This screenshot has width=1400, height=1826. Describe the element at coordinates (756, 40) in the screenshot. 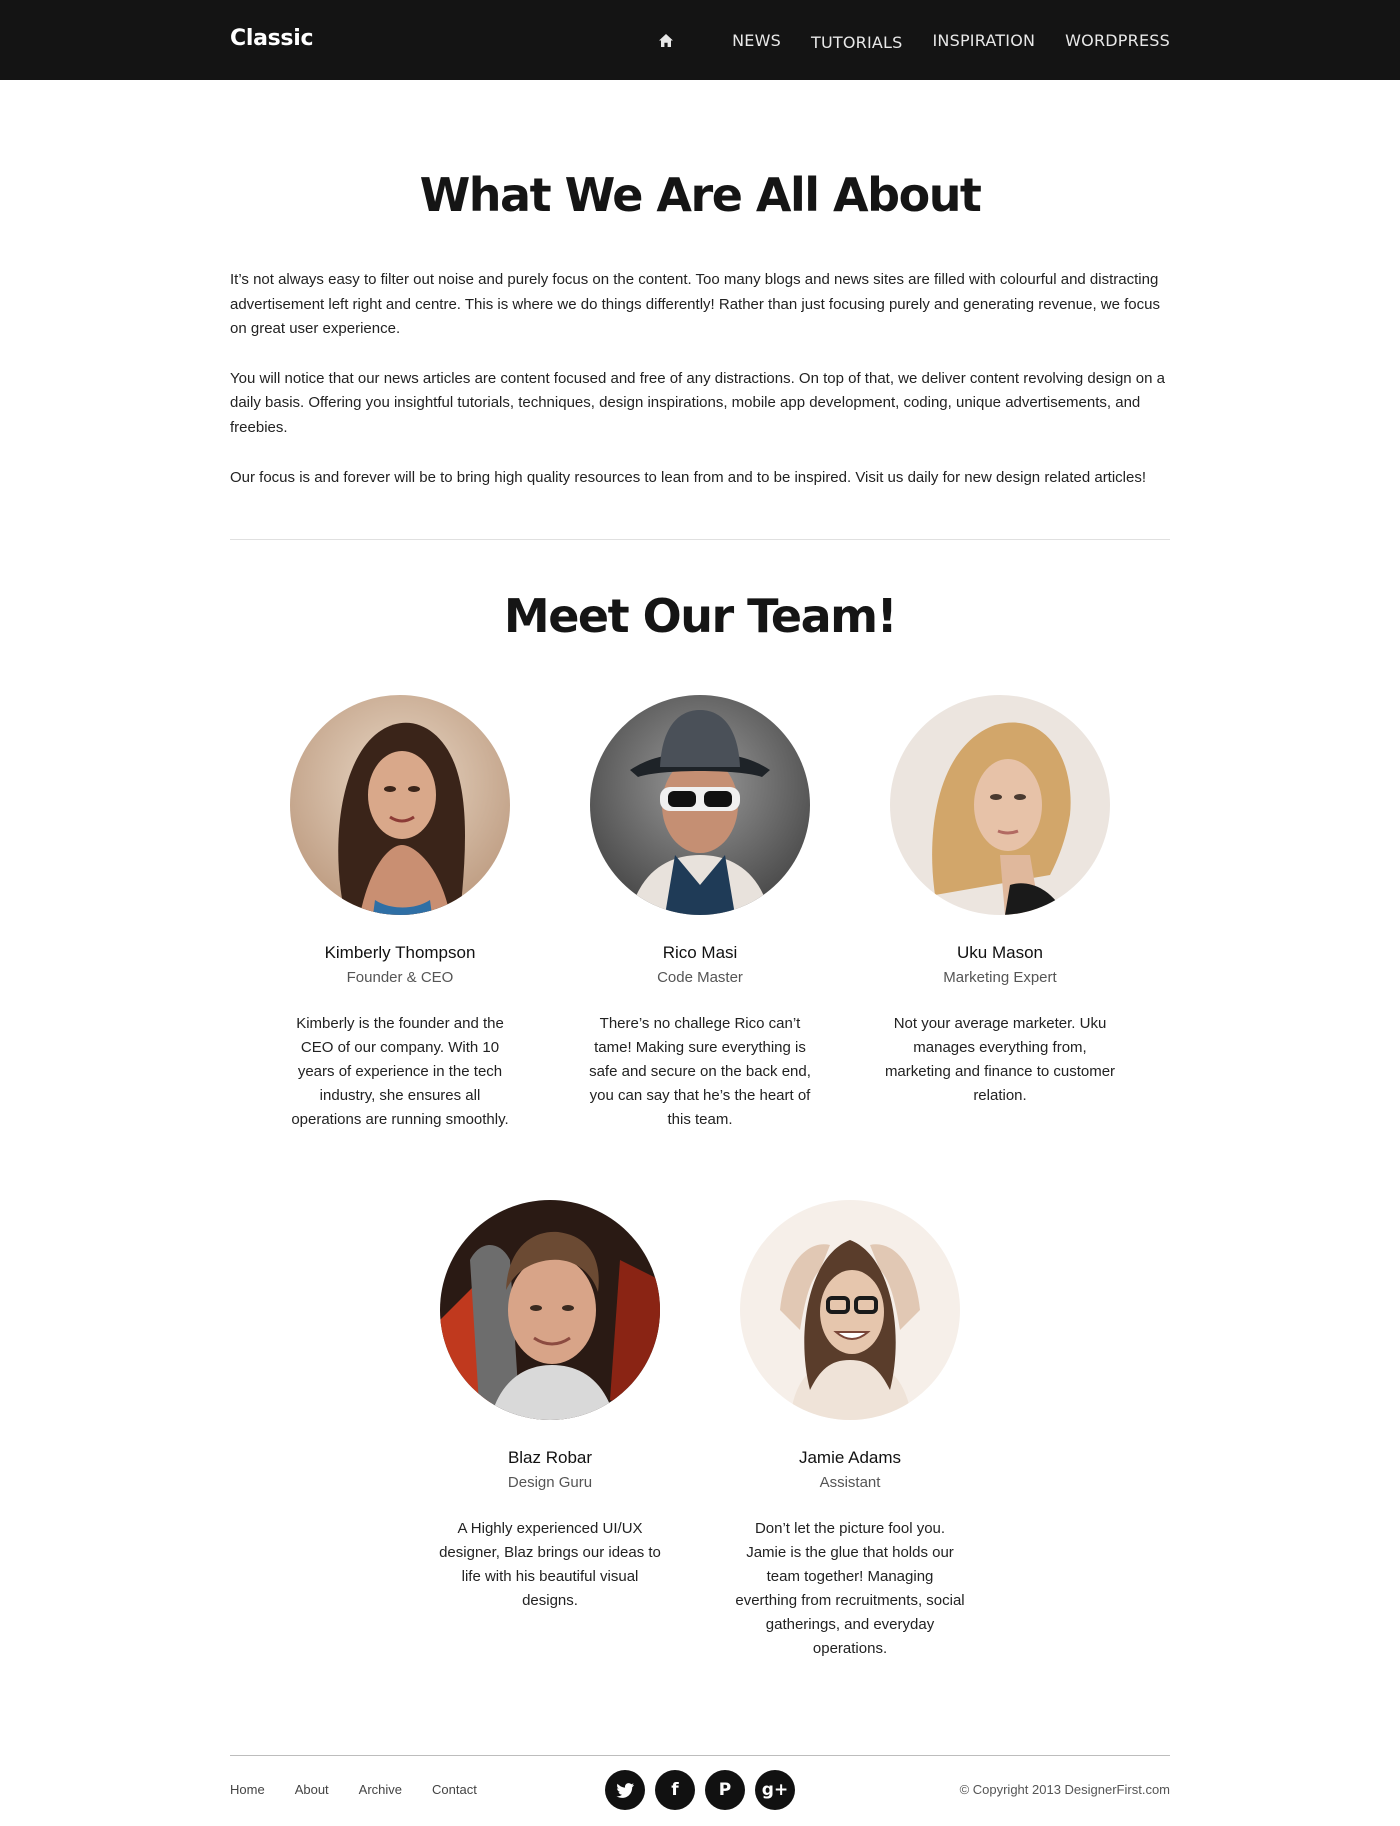

I see `nav-news: NEWS` at that location.